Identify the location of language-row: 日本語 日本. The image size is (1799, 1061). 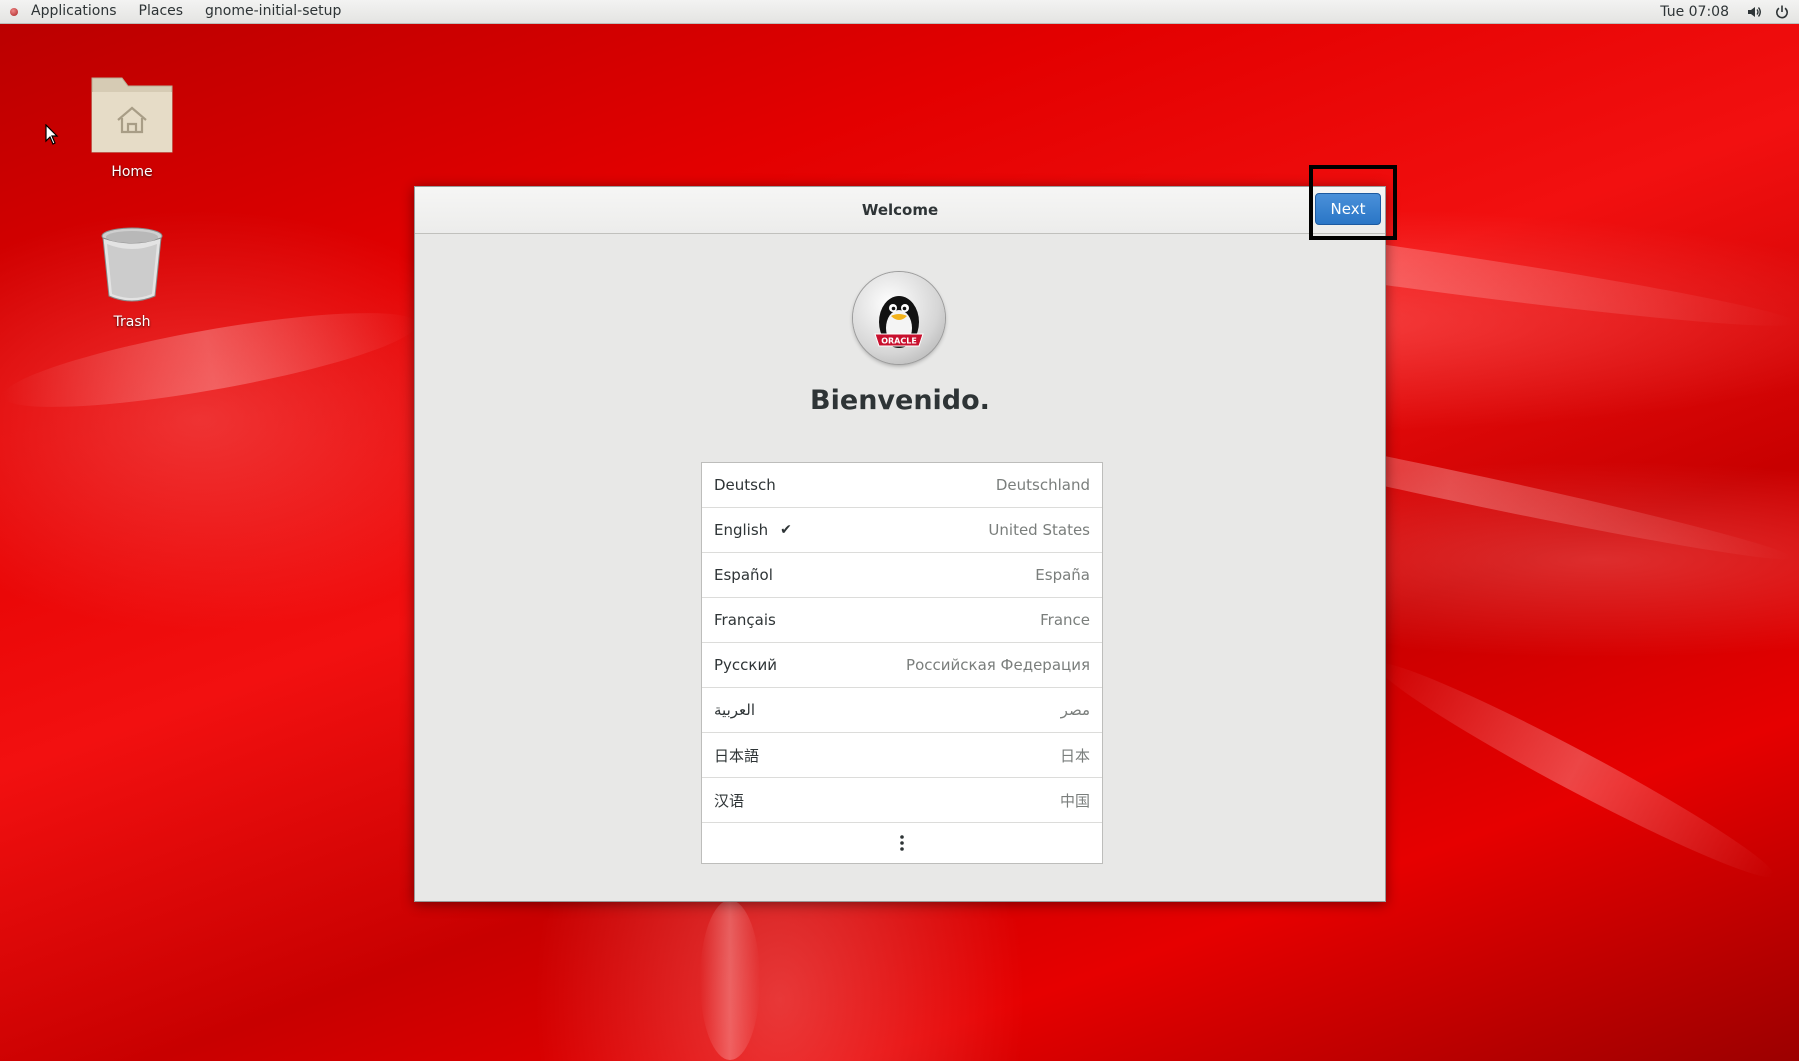
(902, 755).